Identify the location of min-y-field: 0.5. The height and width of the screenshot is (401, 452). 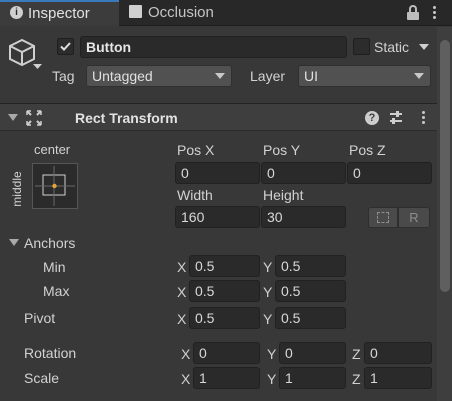
(310, 266).